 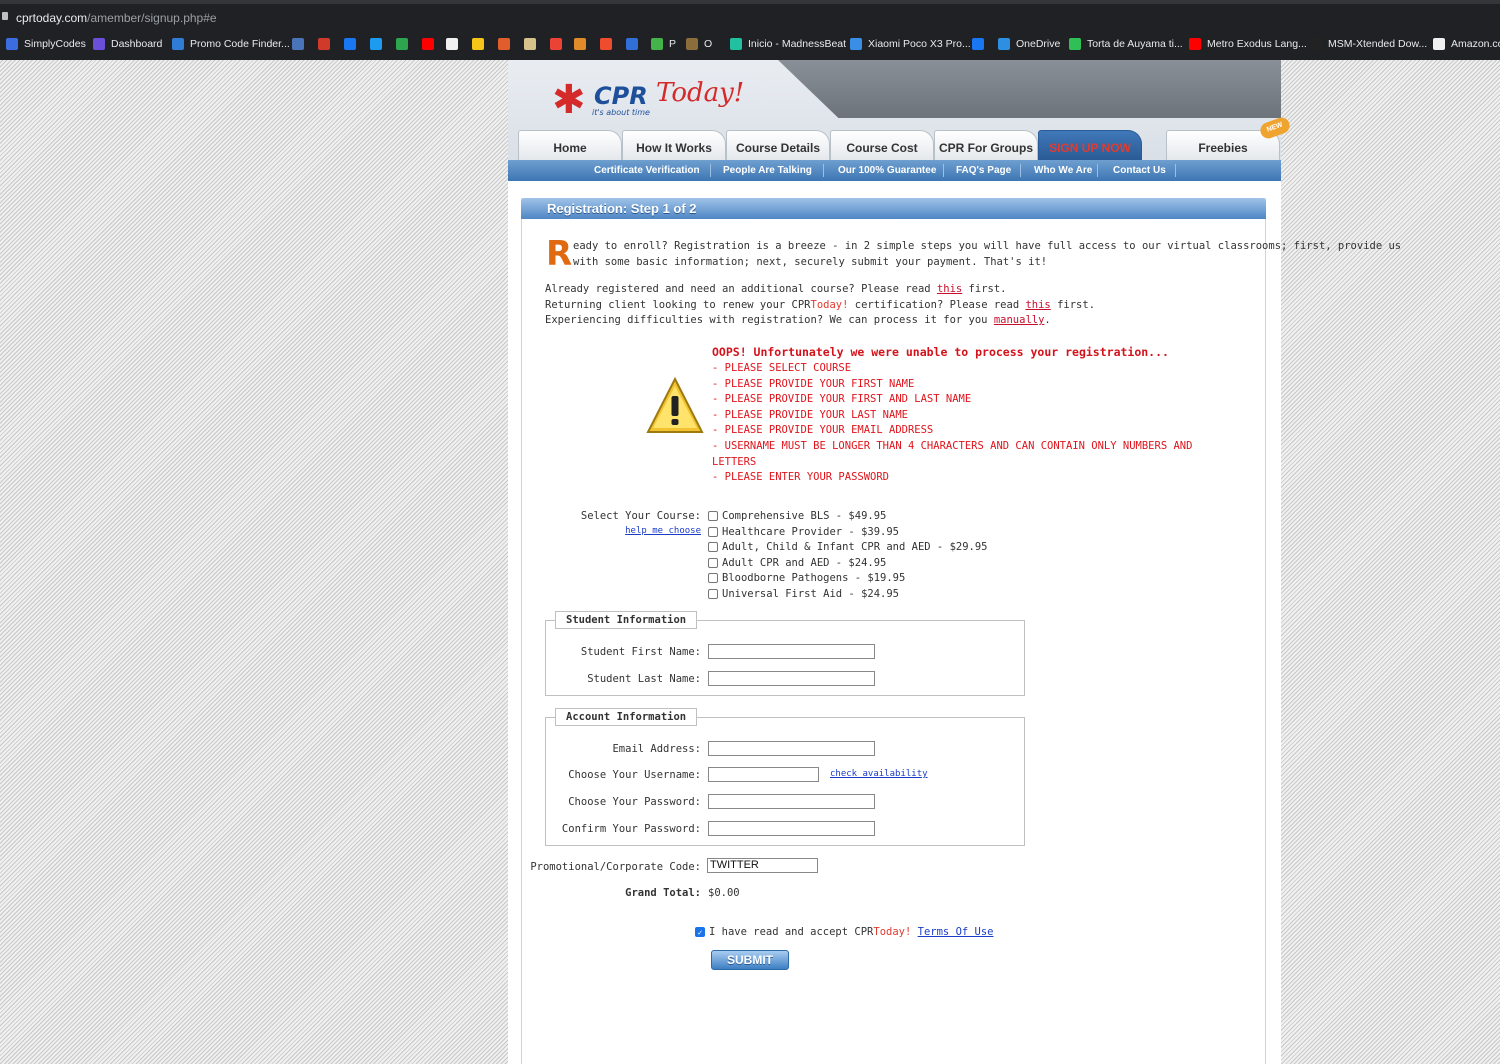 What do you see at coordinates (956, 932) in the screenshot?
I see `terms-of-use-link: Terms Of Use` at bounding box center [956, 932].